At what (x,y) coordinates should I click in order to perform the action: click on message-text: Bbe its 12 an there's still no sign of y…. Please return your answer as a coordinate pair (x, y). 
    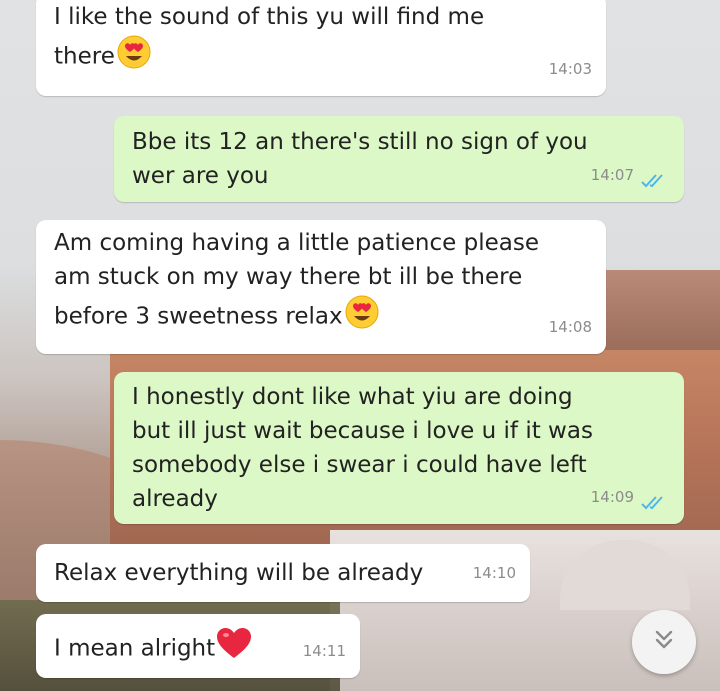
    Looking at the image, I should click on (360, 159).